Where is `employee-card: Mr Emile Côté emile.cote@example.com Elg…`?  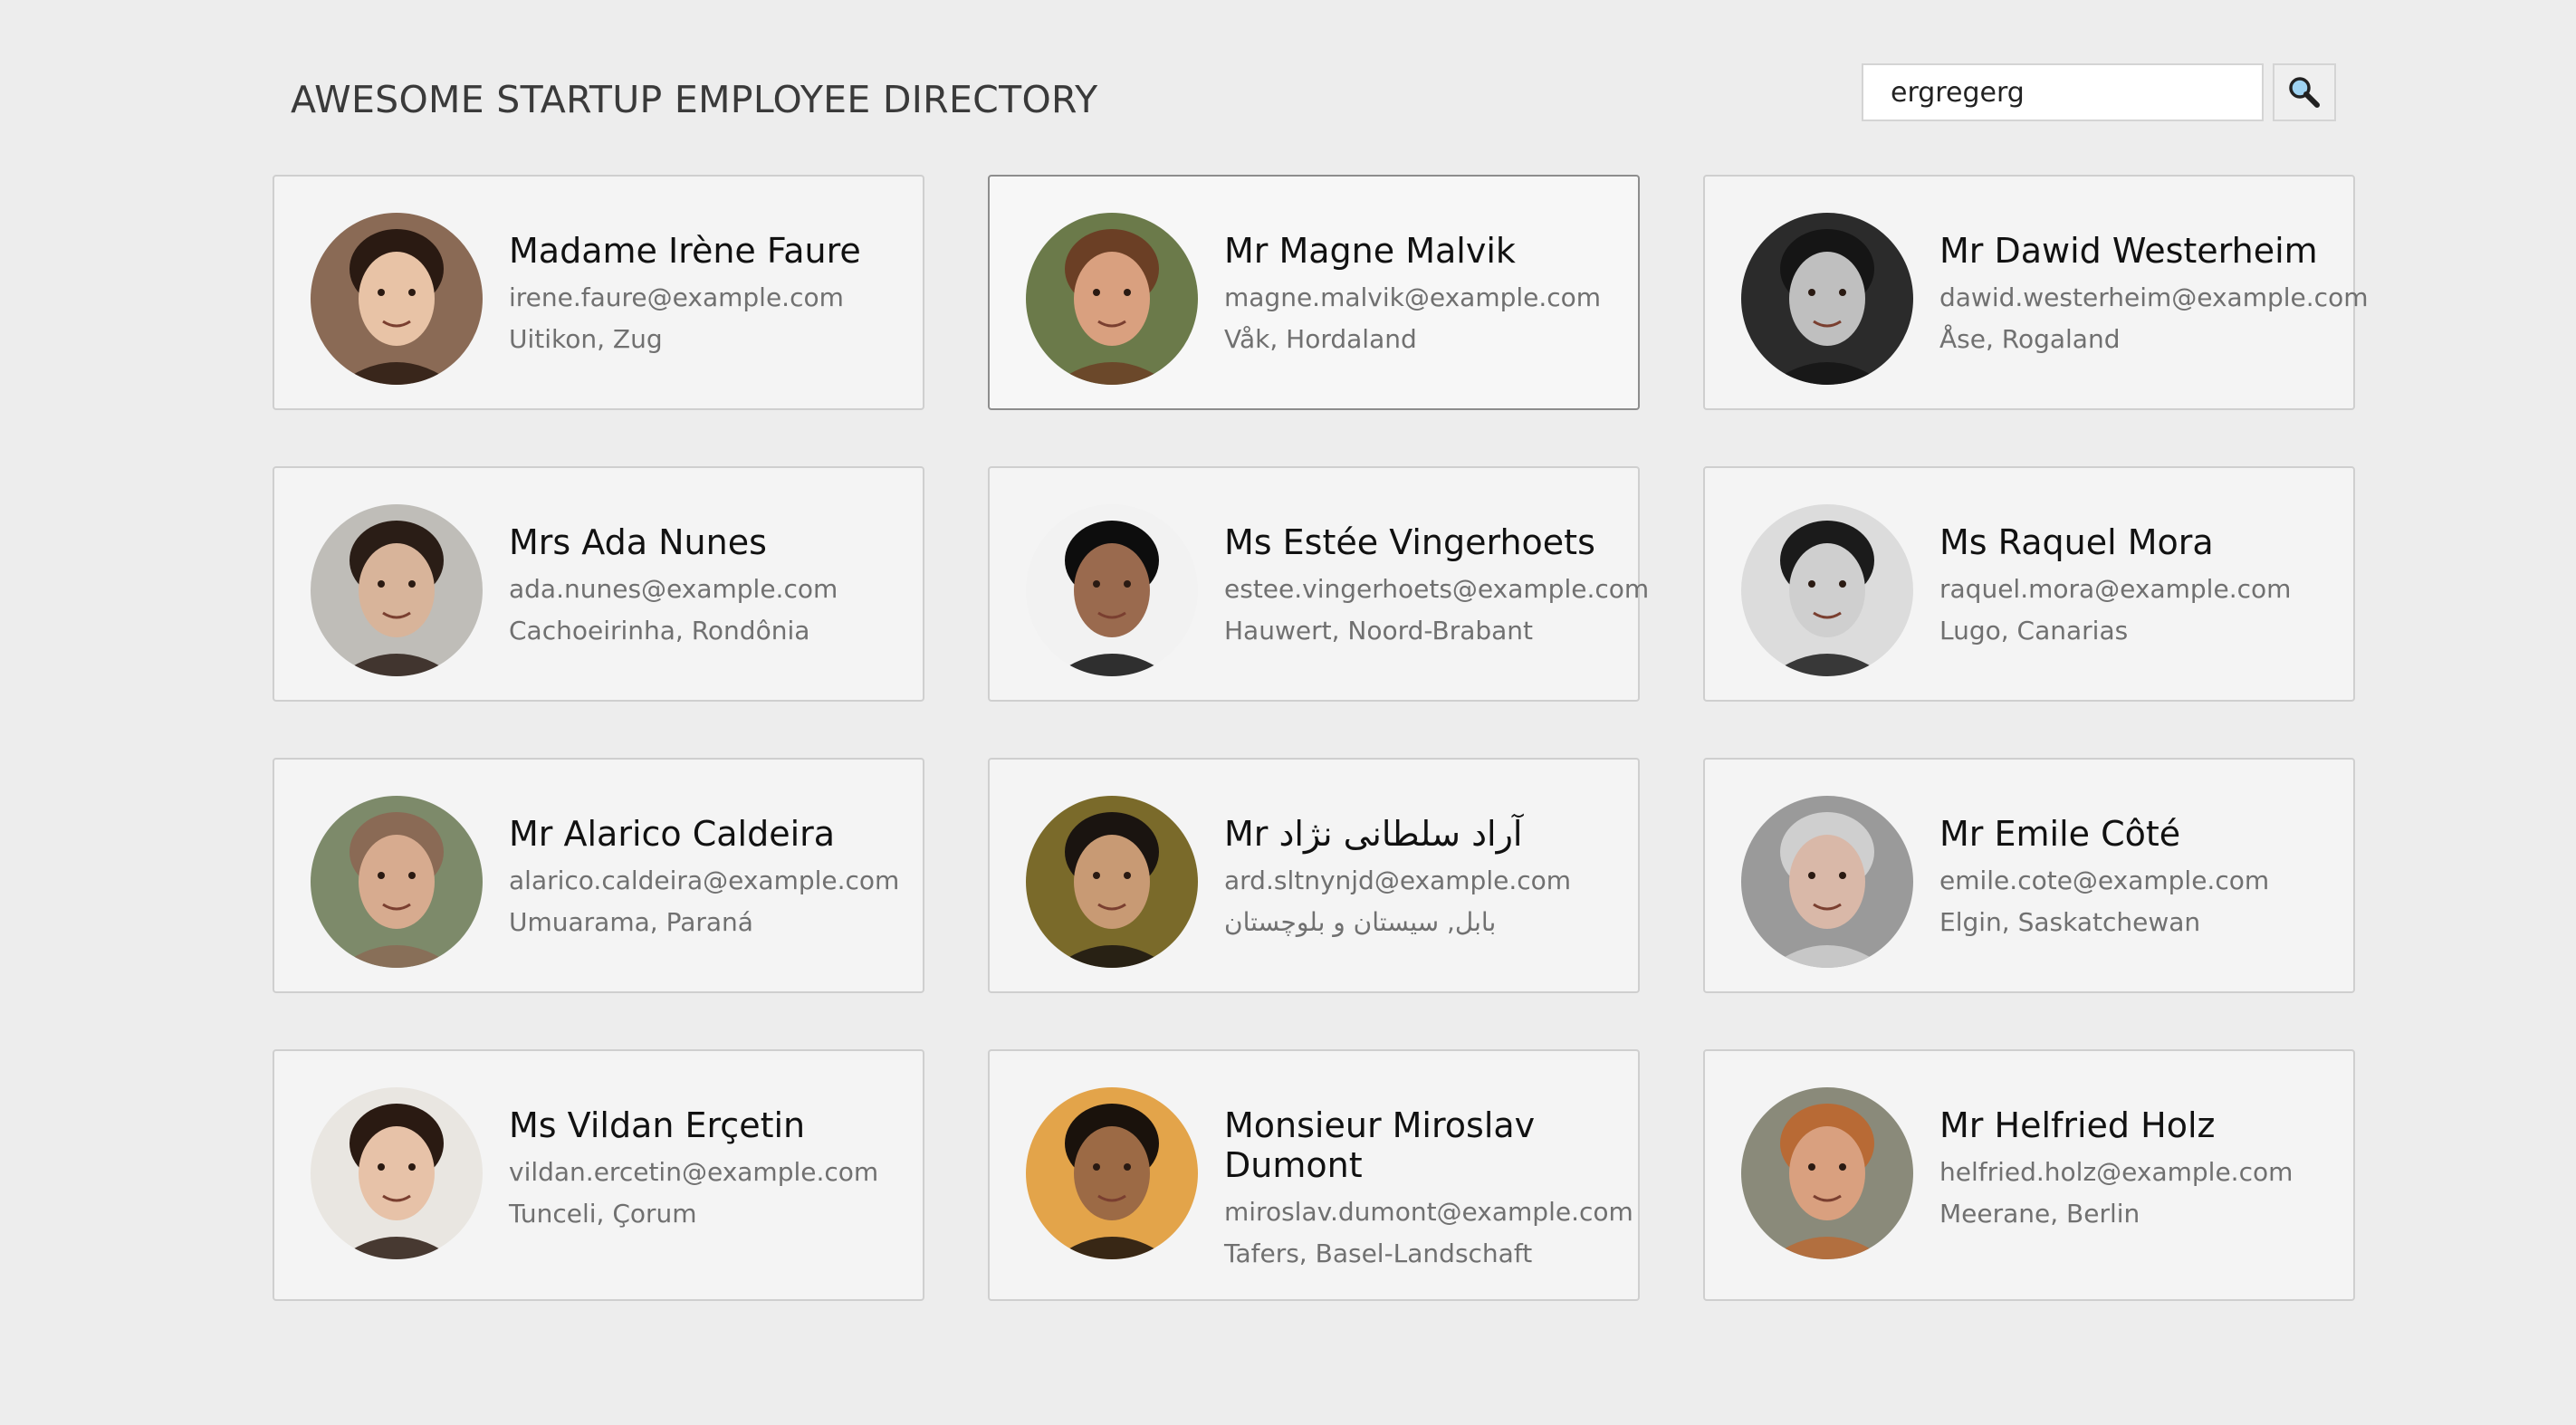
employee-card: Mr Emile Côté emile.cote@example.com Elg… is located at coordinates (2029, 875).